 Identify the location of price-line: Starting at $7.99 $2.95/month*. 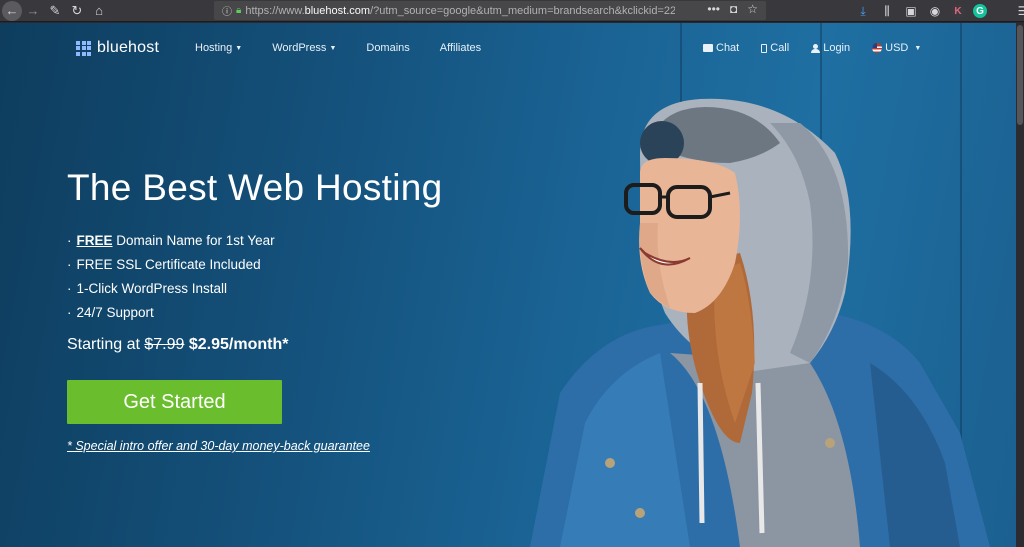
(178, 344).